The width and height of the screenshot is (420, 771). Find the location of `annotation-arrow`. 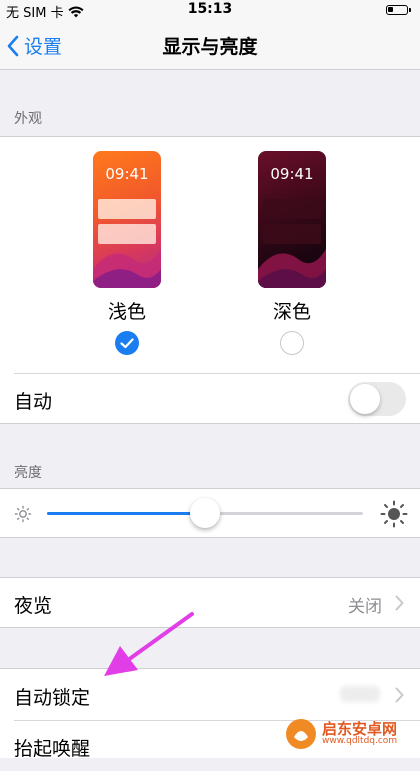

annotation-arrow is located at coordinates (149, 644).